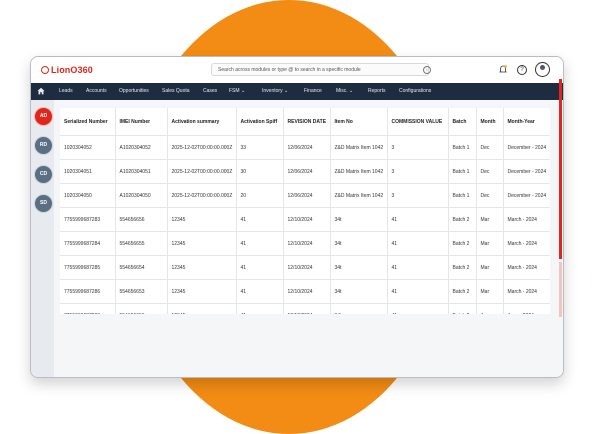 This screenshot has height=434, width=592. What do you see at coordinates (41, 91) in the screenshot?
I see `home-icon` at bounding box center [41, 91].